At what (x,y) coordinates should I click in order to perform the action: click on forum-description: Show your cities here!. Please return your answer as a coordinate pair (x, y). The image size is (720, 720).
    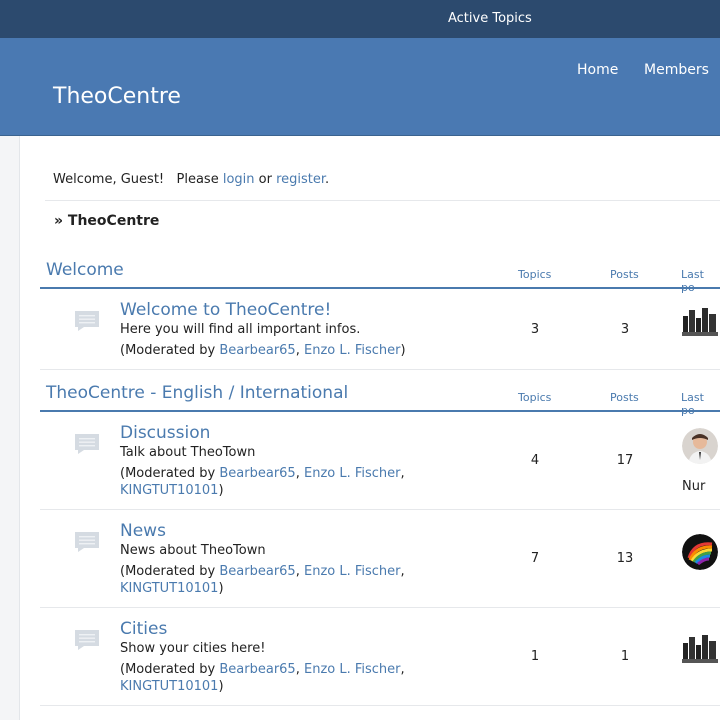
    Looking at the image, I should click on (193, 648).